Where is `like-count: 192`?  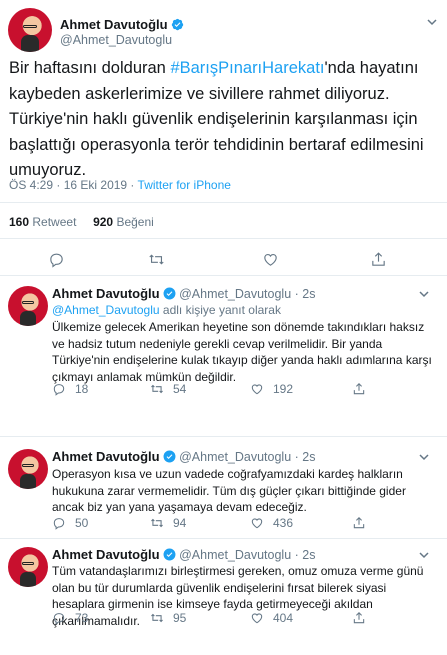
like-count: 192 is located at coordinates (283, 389).